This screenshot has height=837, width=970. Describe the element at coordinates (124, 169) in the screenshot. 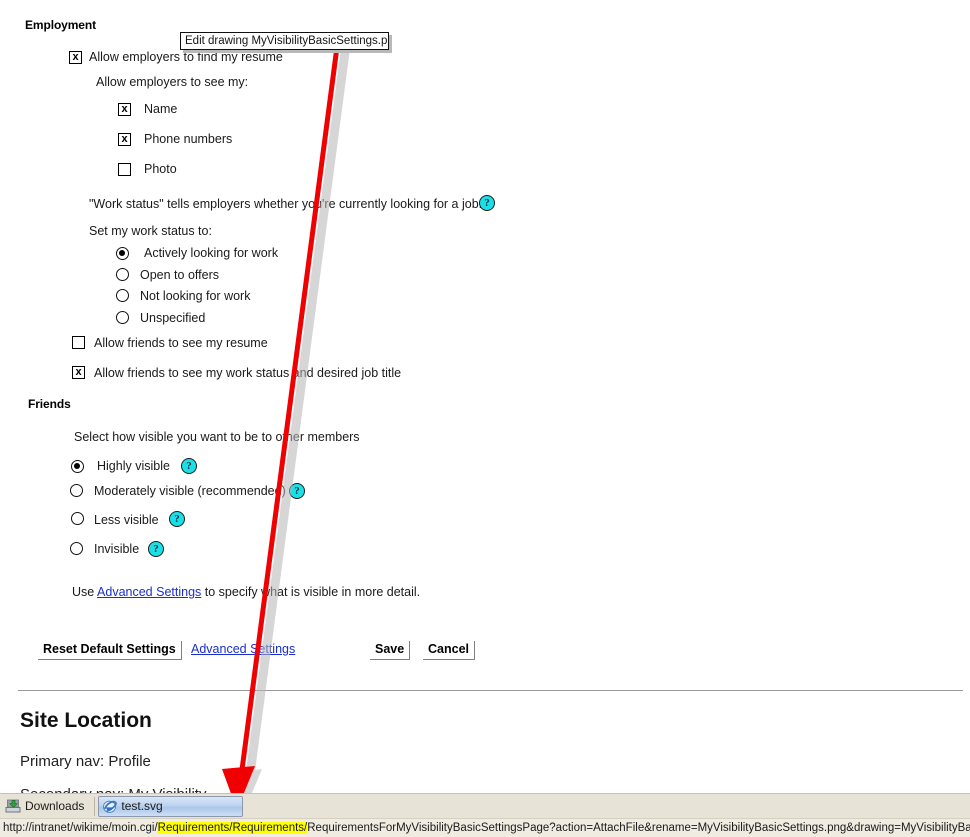

I see `checkbox-see-photo` at that location.